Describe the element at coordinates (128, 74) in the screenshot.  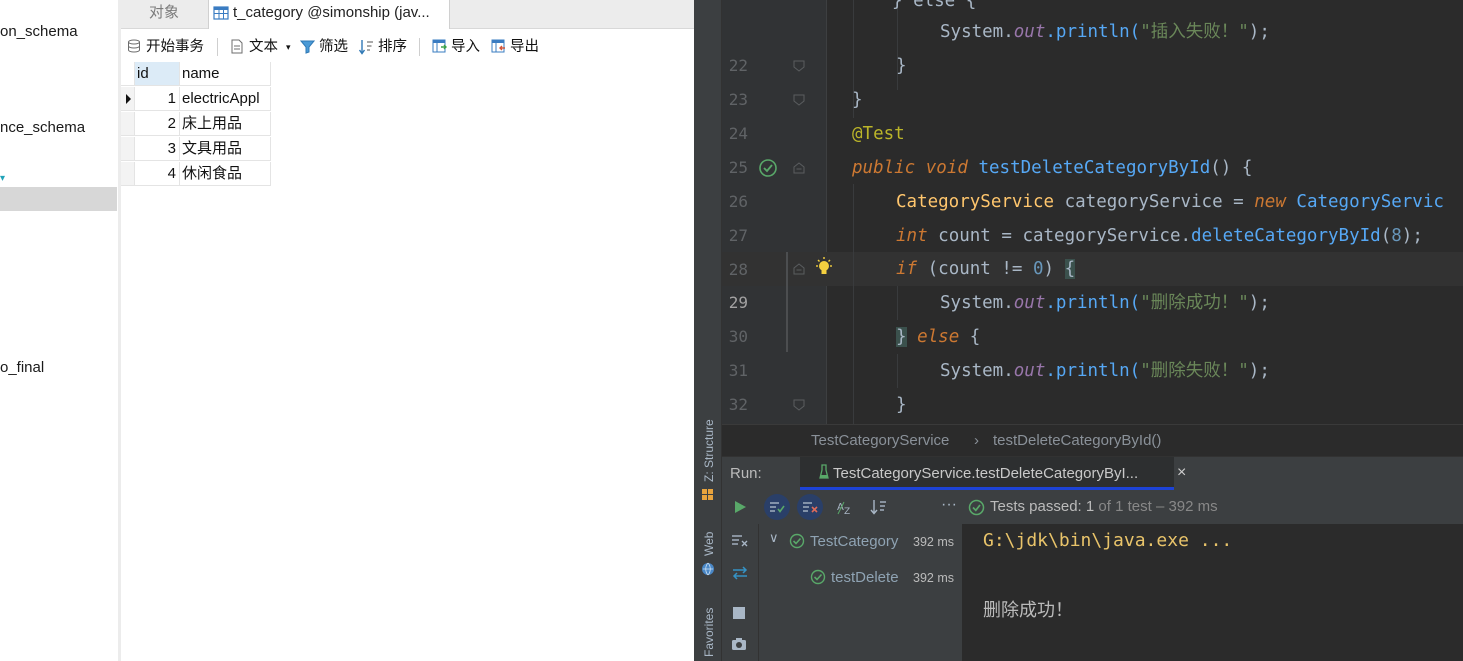
I see `grid-corner` at that location.